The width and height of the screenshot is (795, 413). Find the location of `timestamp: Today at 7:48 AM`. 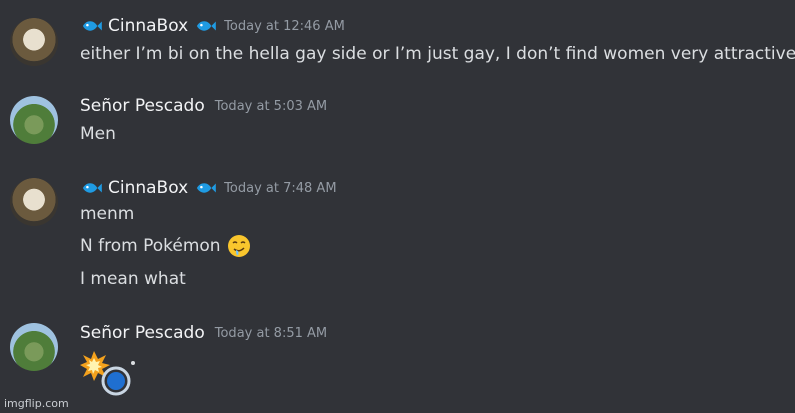

timestamp: Today at 7:48 AM is located at coordinates (280, 188).